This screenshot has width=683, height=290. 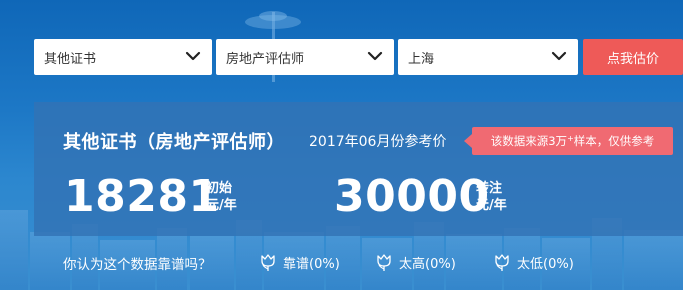 I want to click on source-note-suffix: 样本，仅供参考, so click(x=614, y=141).